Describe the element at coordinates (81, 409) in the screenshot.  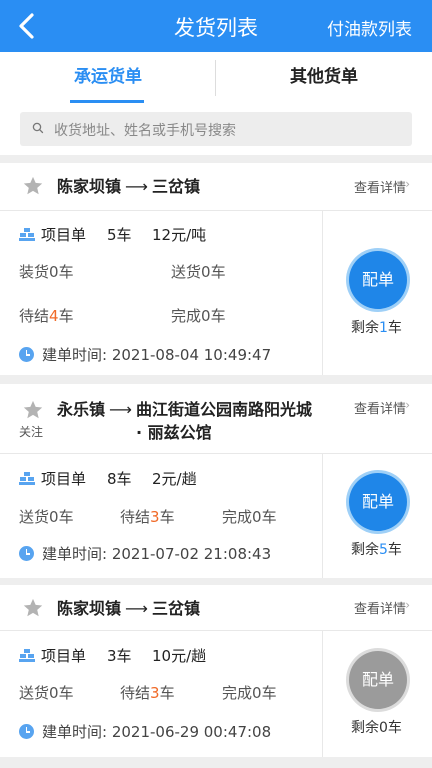
I see `origin: 永乐镇` at that location.